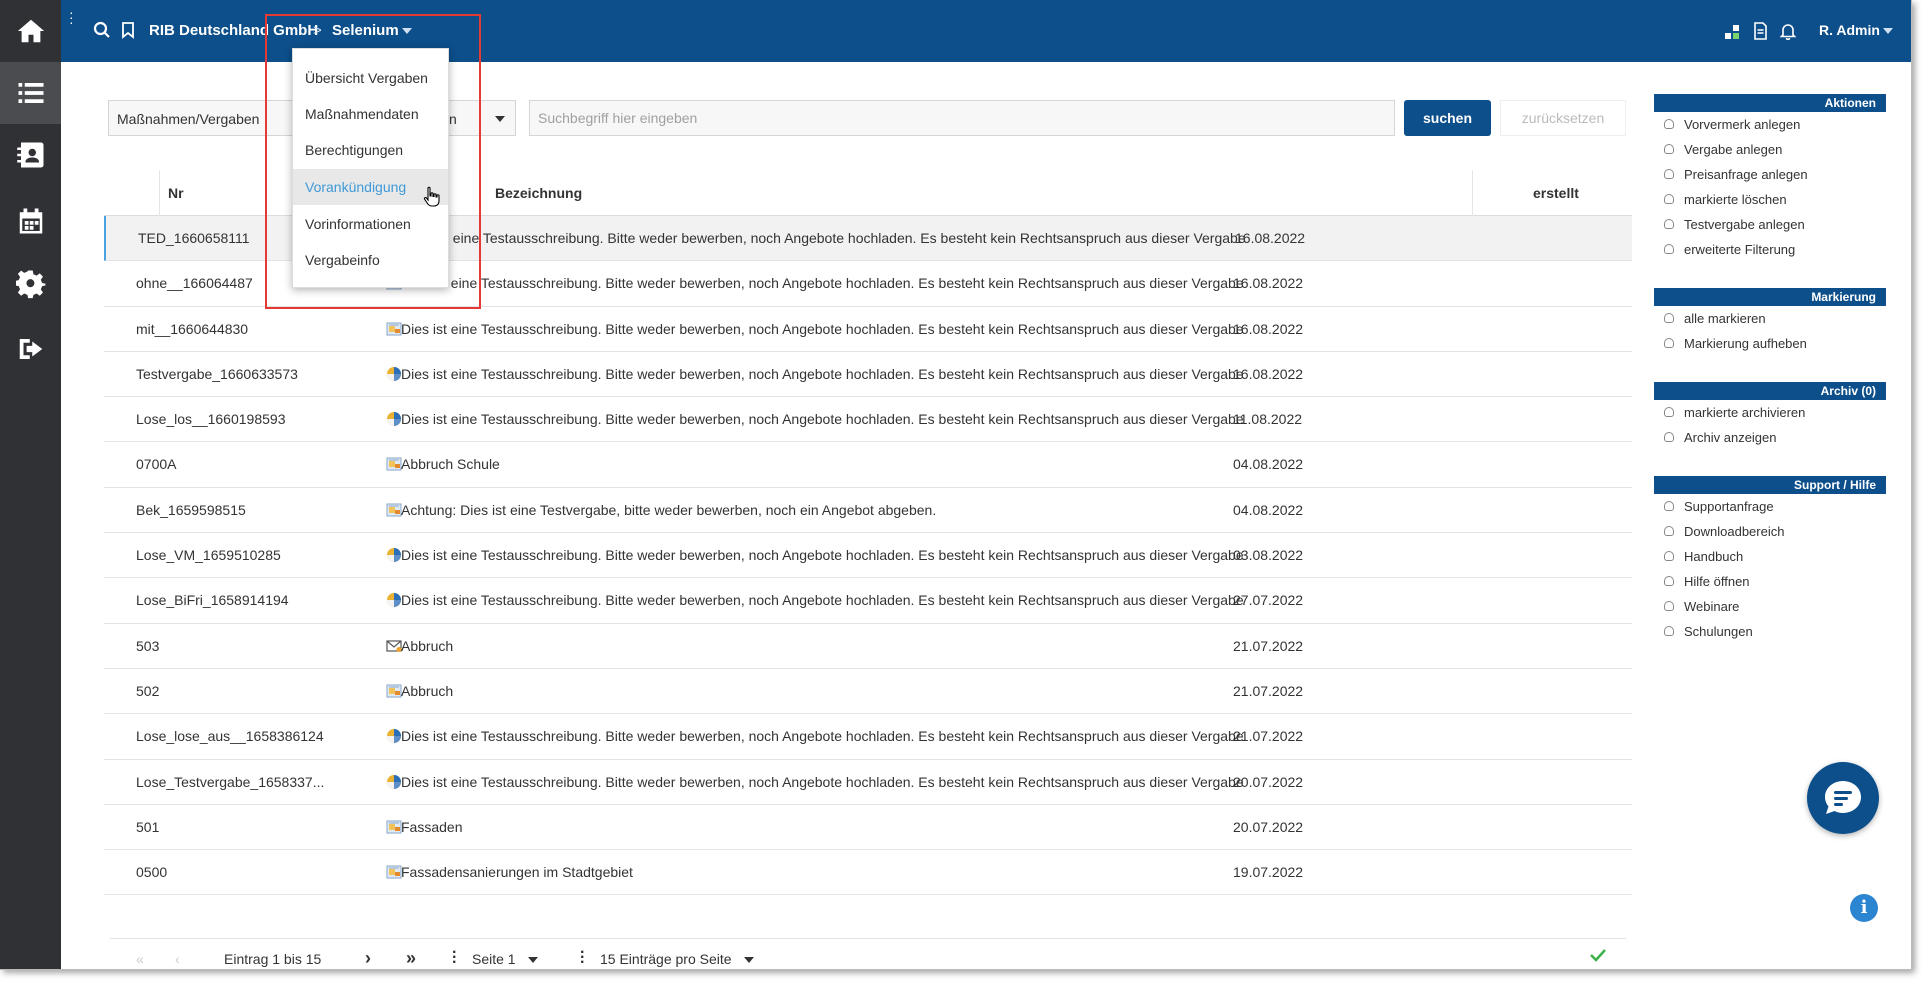 The width and height of the screenshot is (1927, 985). Describe the element at coordinates (1598, 955) in the screenshot. I see `checkmark-icon` at that location.